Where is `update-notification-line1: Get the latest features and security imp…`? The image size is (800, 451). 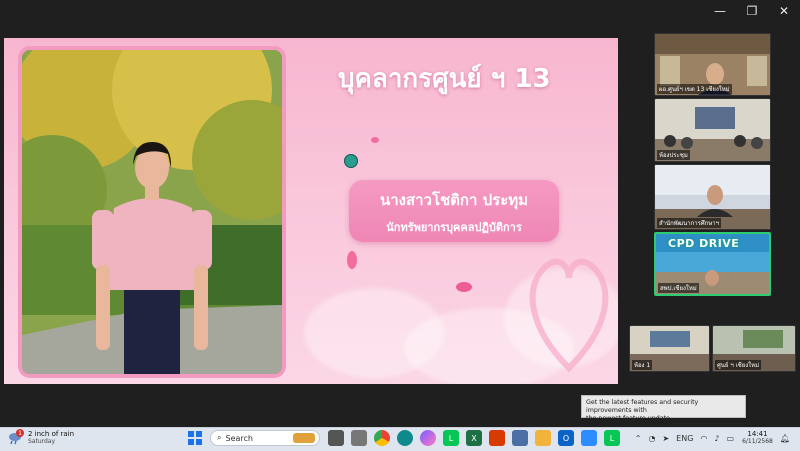 update-notification-line1: Get the latest features and security imp… is located at coordinates (642, 406).